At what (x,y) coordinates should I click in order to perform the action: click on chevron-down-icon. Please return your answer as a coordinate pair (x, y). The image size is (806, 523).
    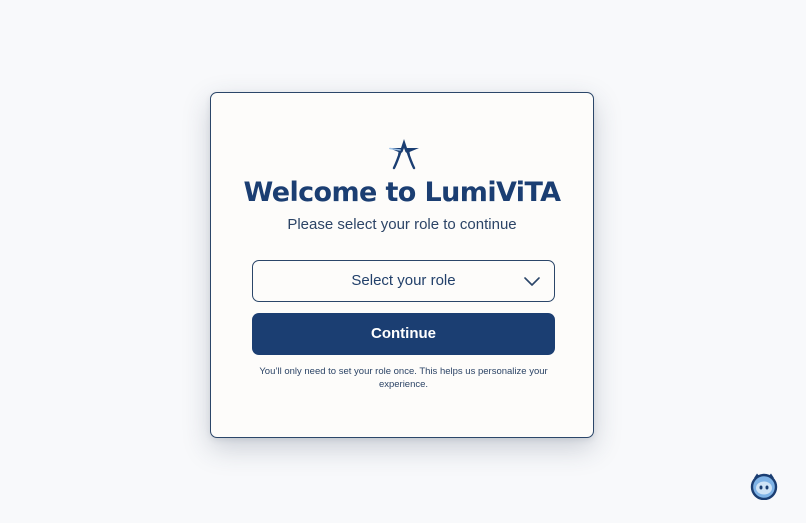
    Looking at the image, I should click on (532, 281).